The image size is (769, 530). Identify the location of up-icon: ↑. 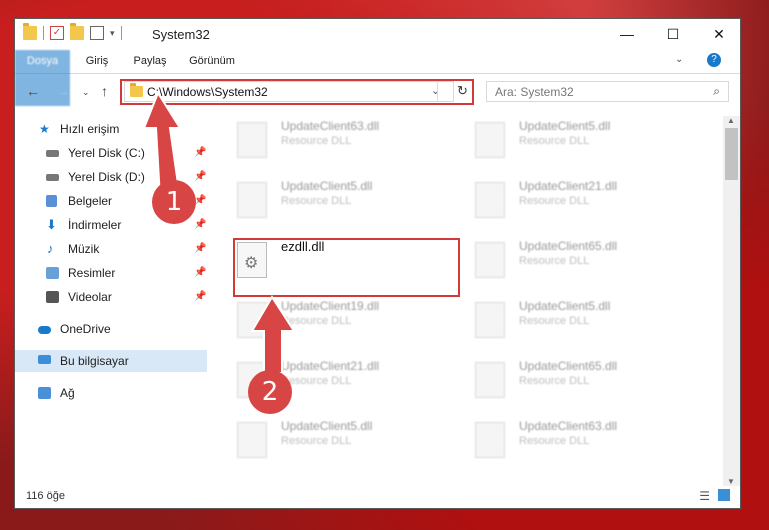
(104, 91).